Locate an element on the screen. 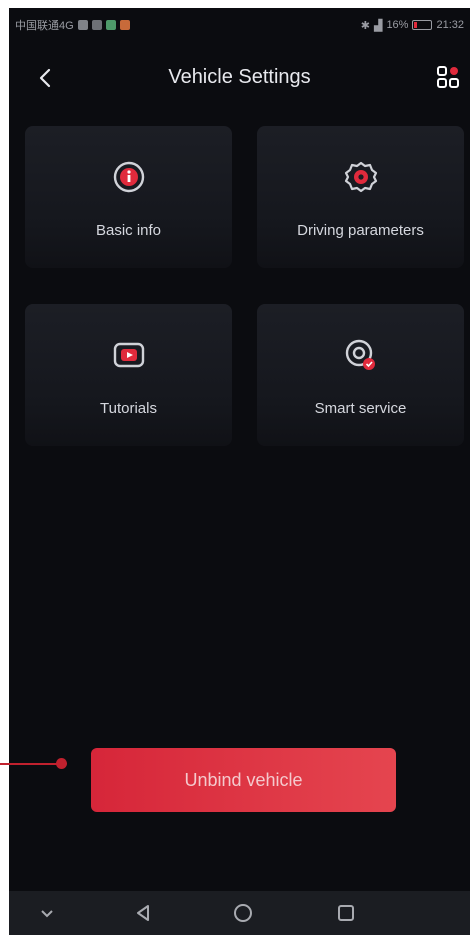 This screenshot has height=935, width=470. status-right: ✱ ▟ 16% 21:32 is located at coordinates (412, 25).